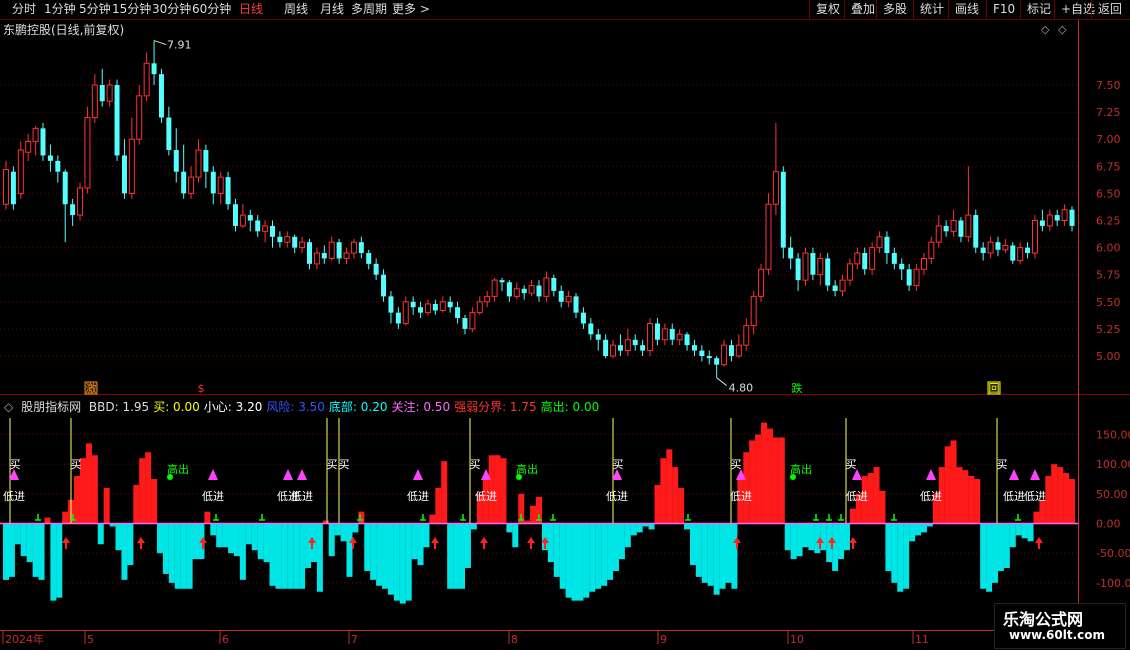 The image size is (1130, 650). What do you see at coordinates (1108, 112) in the screenshot?
I see `y-tick-label: 7.25` at bounding box center [1108, 112].